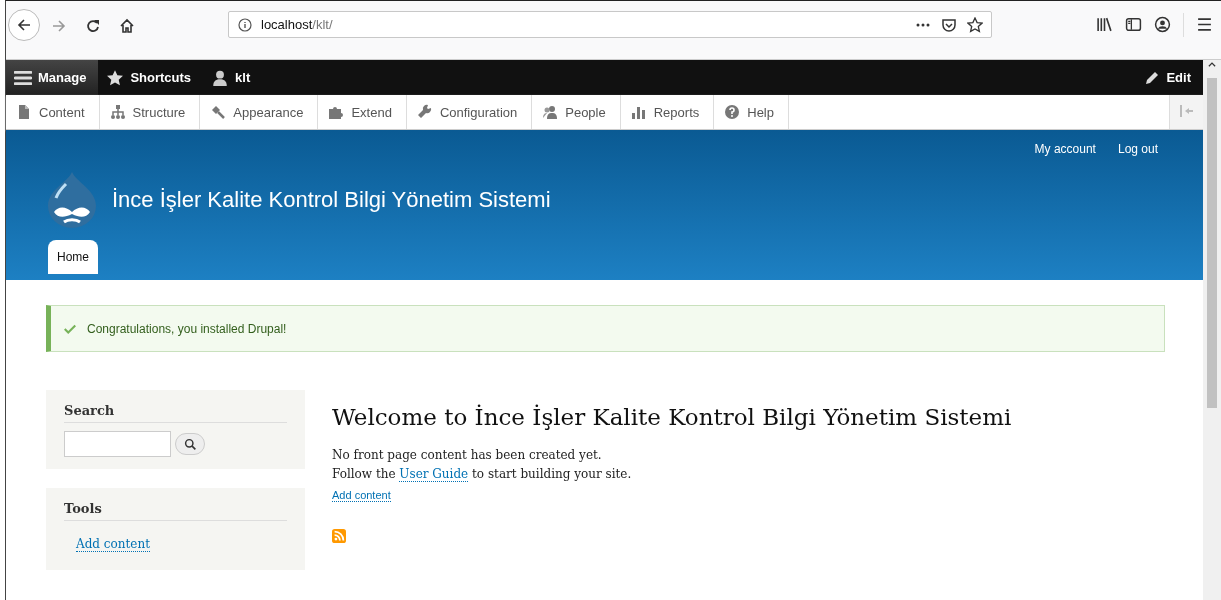 Image resolution: width=1221 pixels, height=600 pixels. What do you see at coordinates (220, 77) in the screenshot?
I see `user-icon` at bounding box center [220, 77].